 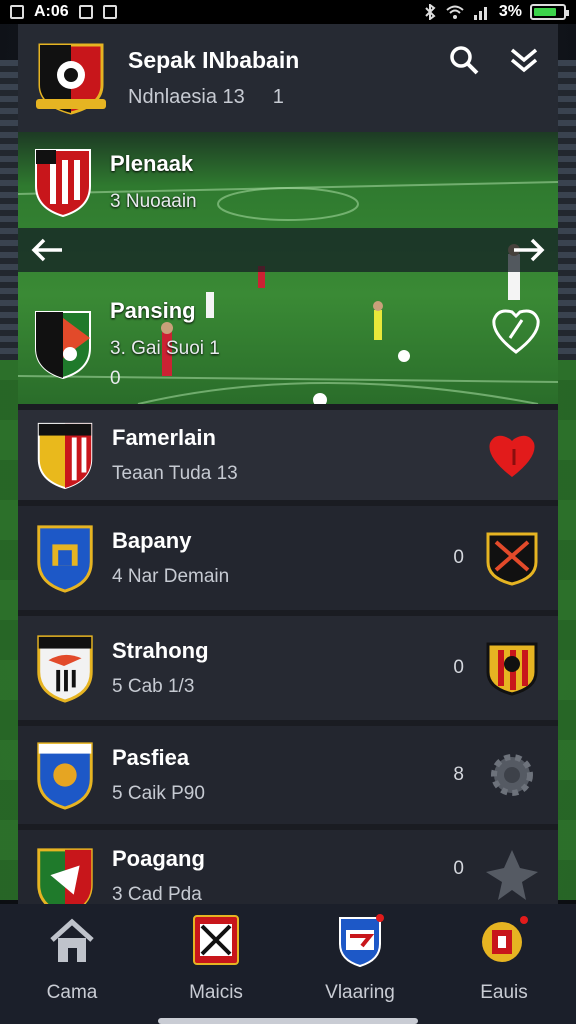 I want to click on tab-profile: Eauis, so click(x=504, y=958).